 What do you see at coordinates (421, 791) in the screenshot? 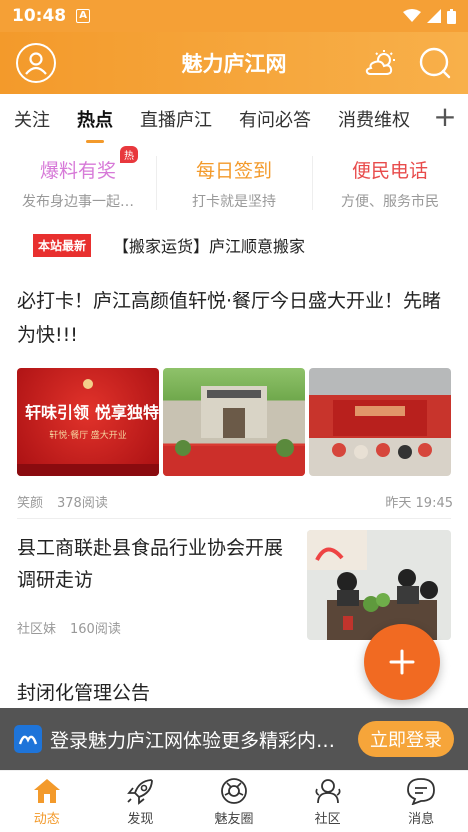
I see `message-icon` at bounding box center [421, 791].